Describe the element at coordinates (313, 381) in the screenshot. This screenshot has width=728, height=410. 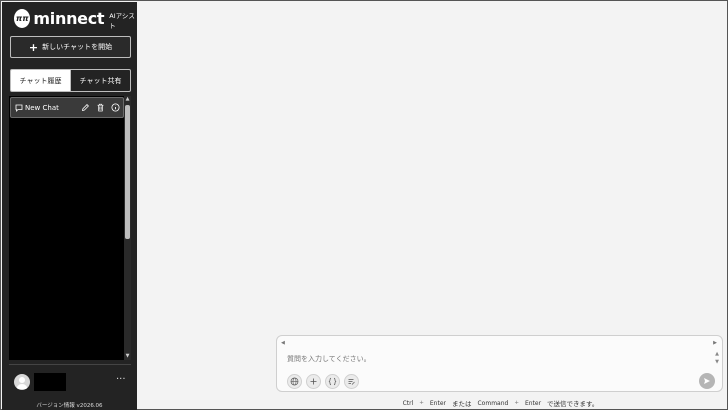
I see `attach-plus-icon` at that location.